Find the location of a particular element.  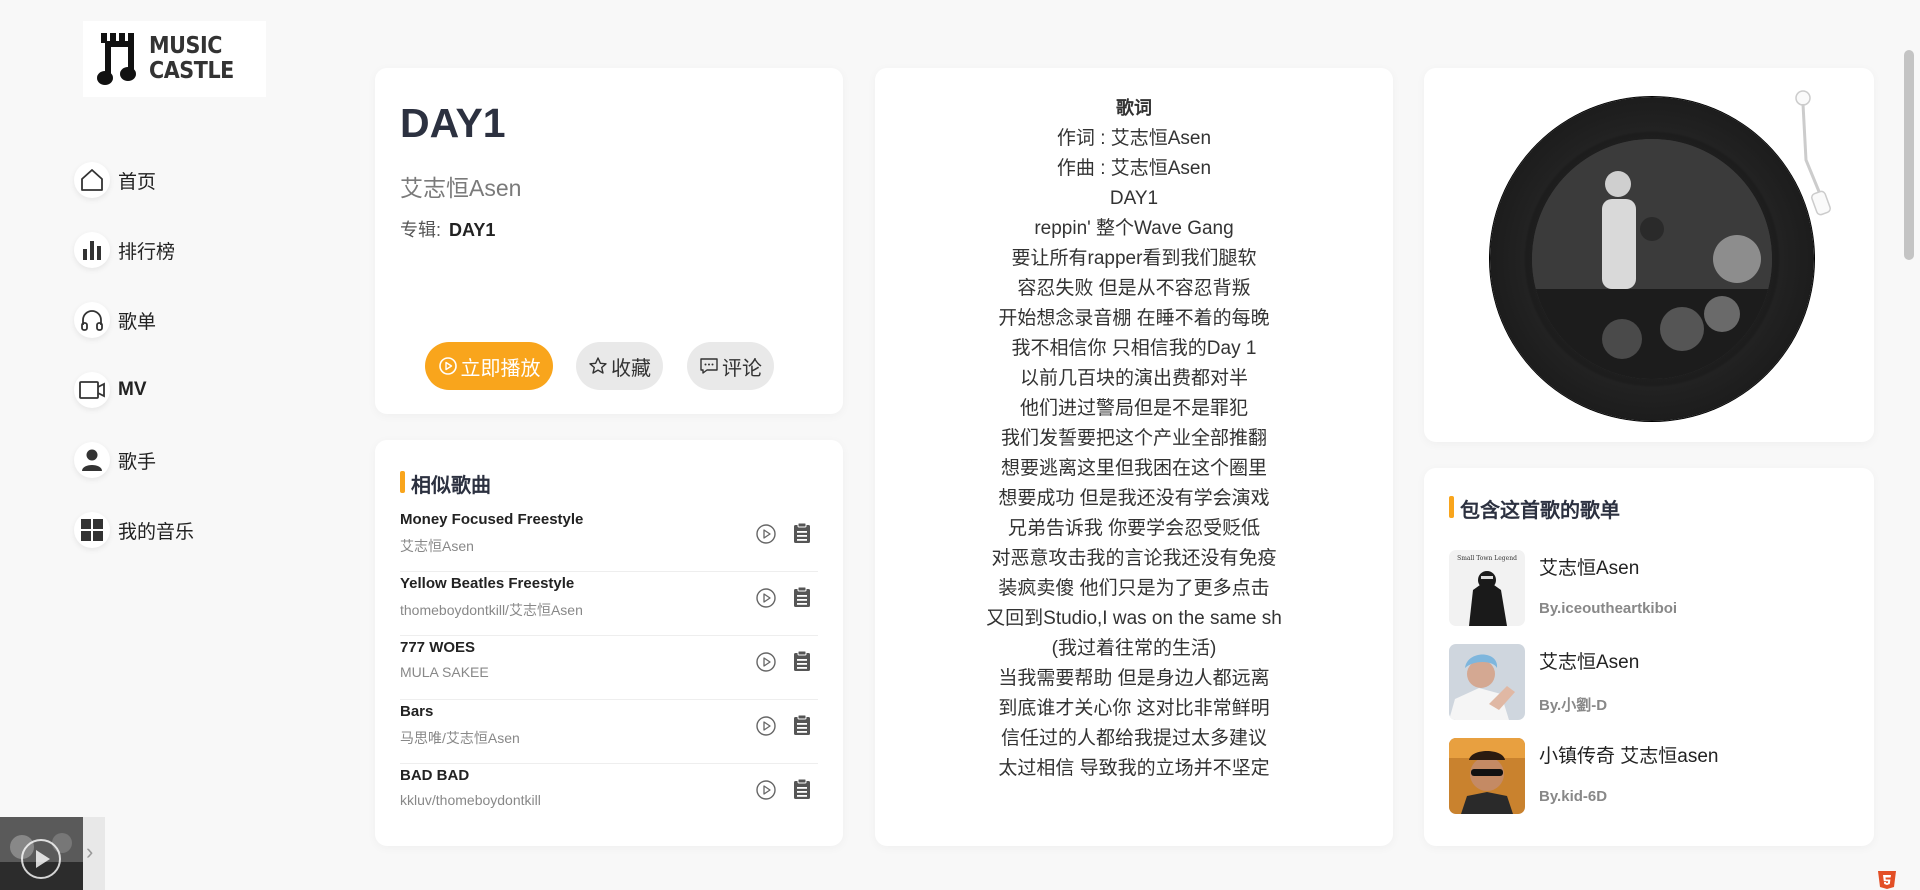

similar-song-row: Money Focused Freestyle 艾志恒Asen is located at coordinates (609, 540).